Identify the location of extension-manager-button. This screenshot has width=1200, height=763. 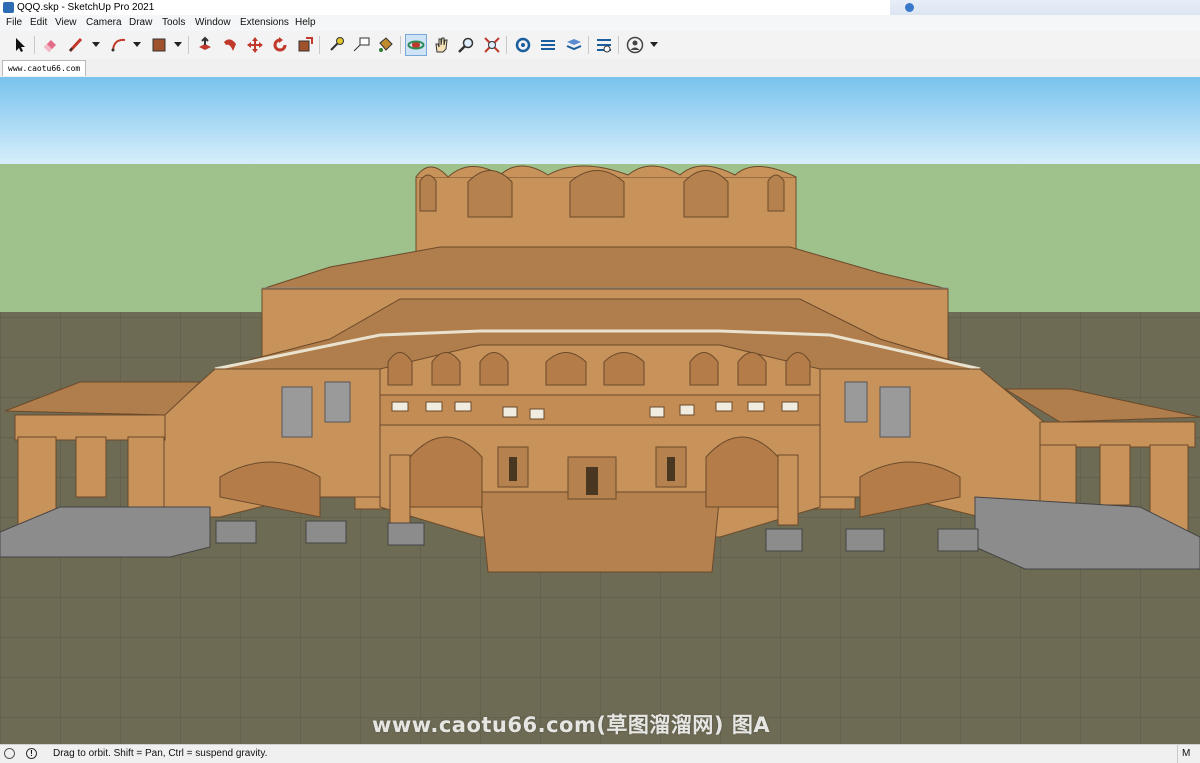
(604, 45).